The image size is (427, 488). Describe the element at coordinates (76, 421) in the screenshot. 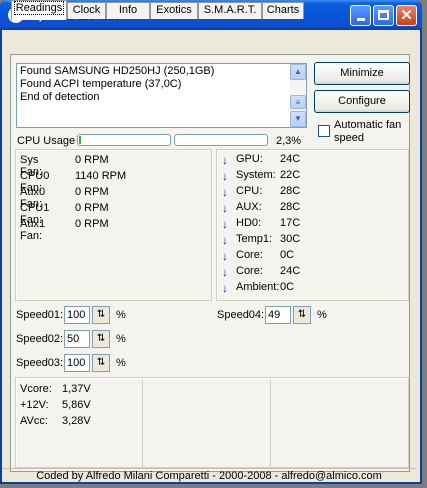

I see `voltage-value: 3,28V` at that location.